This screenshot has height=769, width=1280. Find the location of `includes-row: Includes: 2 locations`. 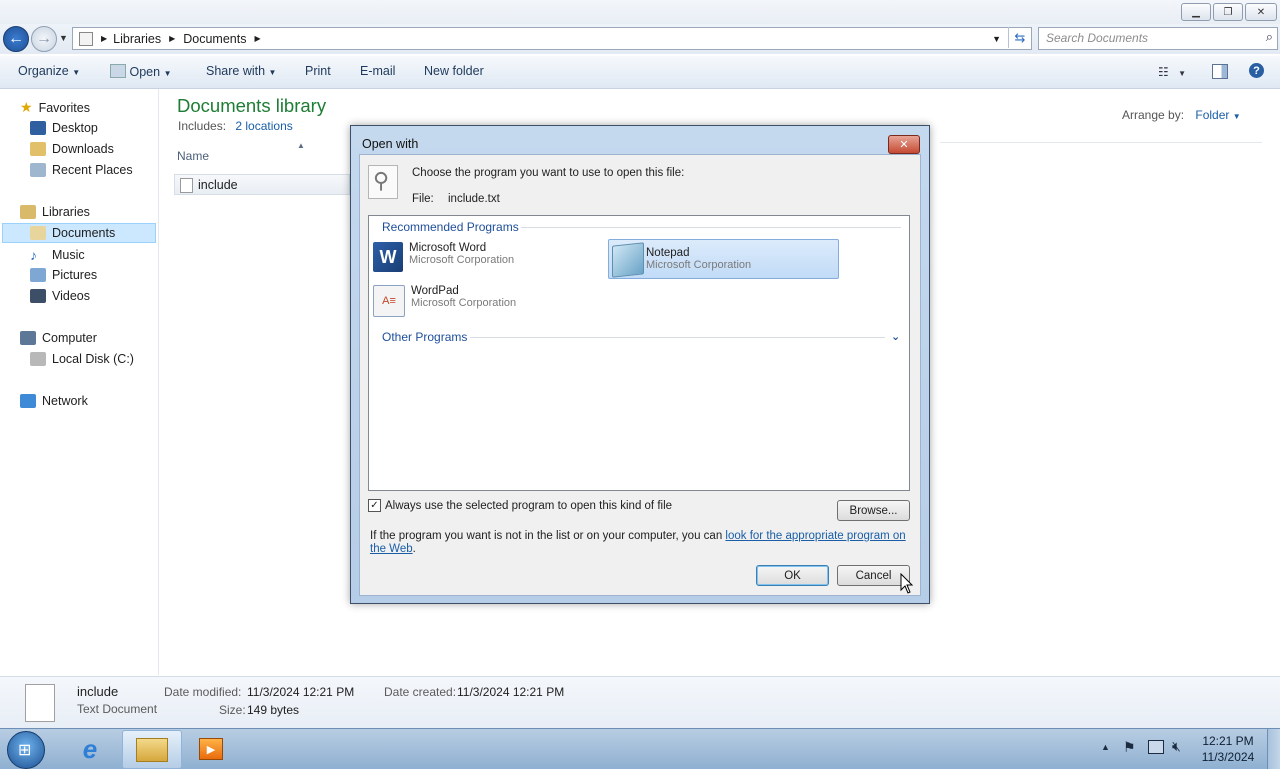

includes-row: Includes: 2 locations is located at coordinates (235, 126).